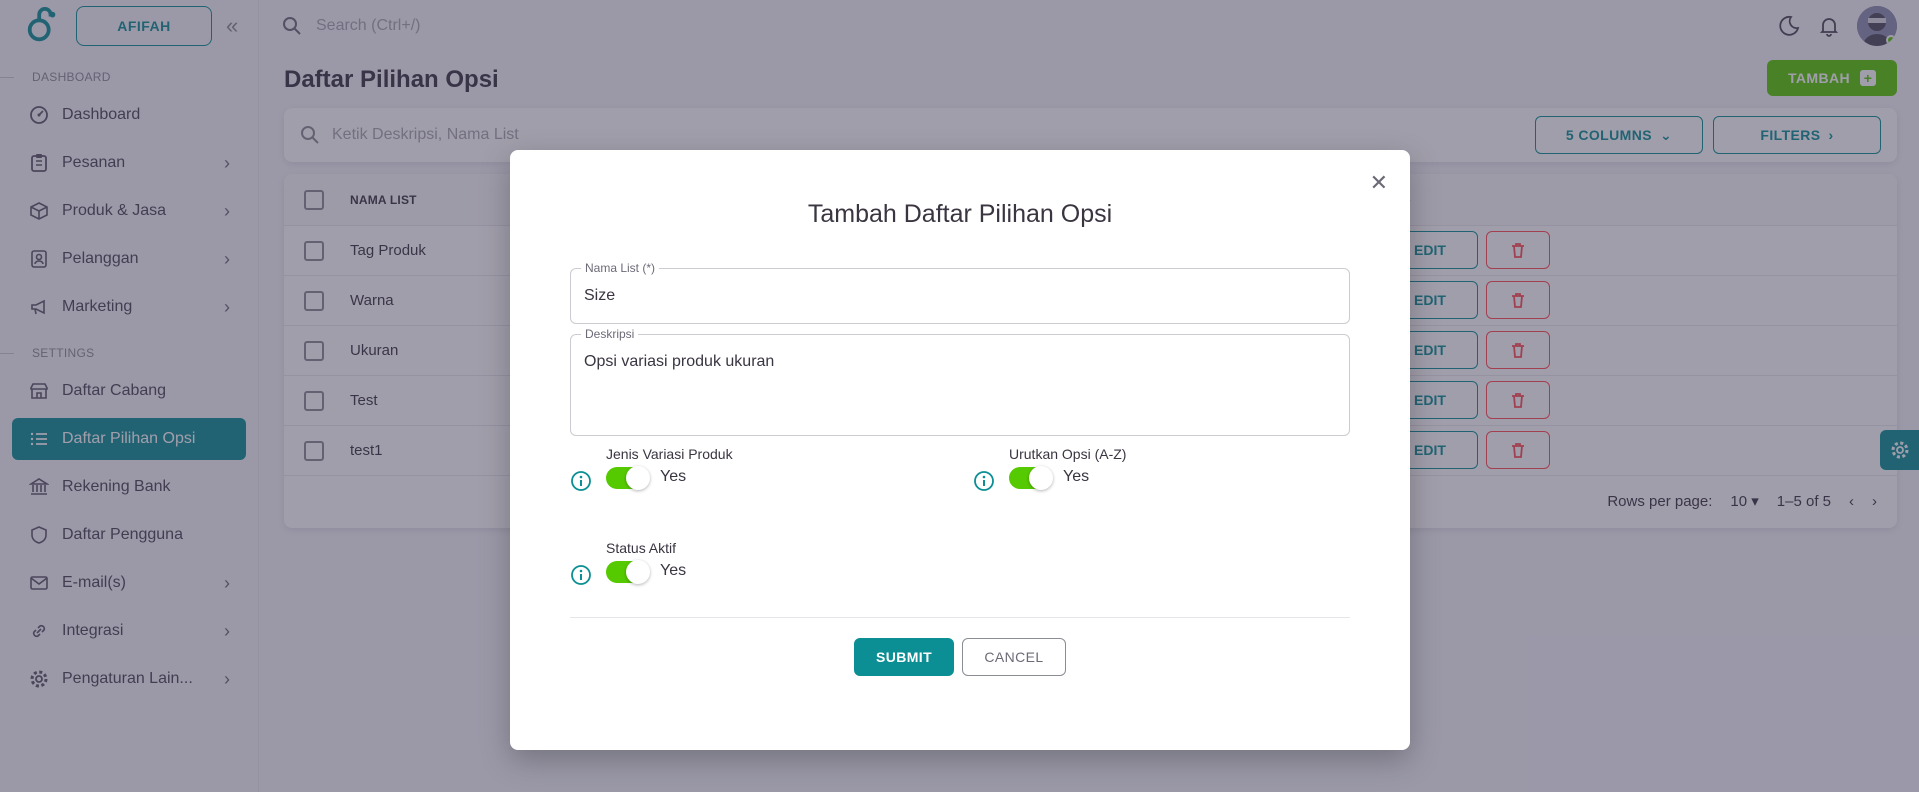 The height and width of the screenshot is (792, 1919). I want to click on status-aktif-switch, so click(628, 572).